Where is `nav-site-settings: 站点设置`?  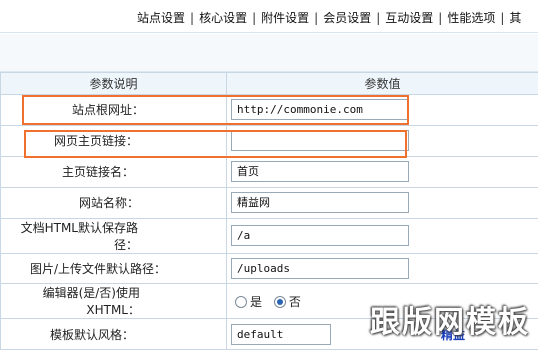 nav-site-settings: 站点设置 is located at coordinates (161, 17).